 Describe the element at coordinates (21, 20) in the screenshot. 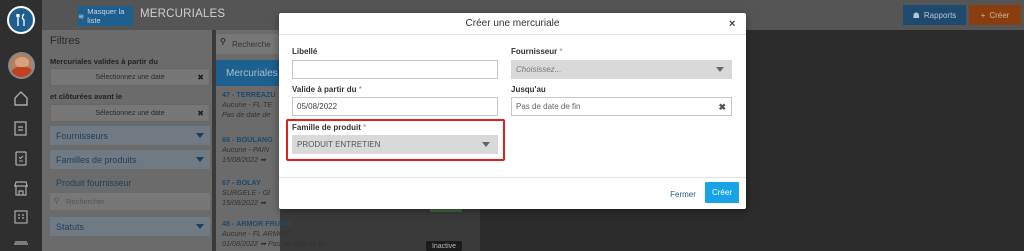

I see `app-logo-icon` at that location.